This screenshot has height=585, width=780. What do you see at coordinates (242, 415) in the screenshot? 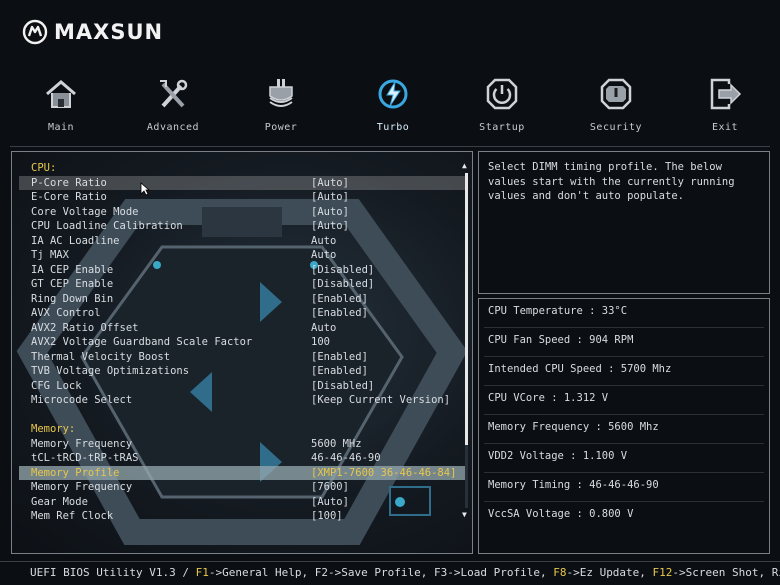
I see `spacer-row` at bounding box center [242, 415].